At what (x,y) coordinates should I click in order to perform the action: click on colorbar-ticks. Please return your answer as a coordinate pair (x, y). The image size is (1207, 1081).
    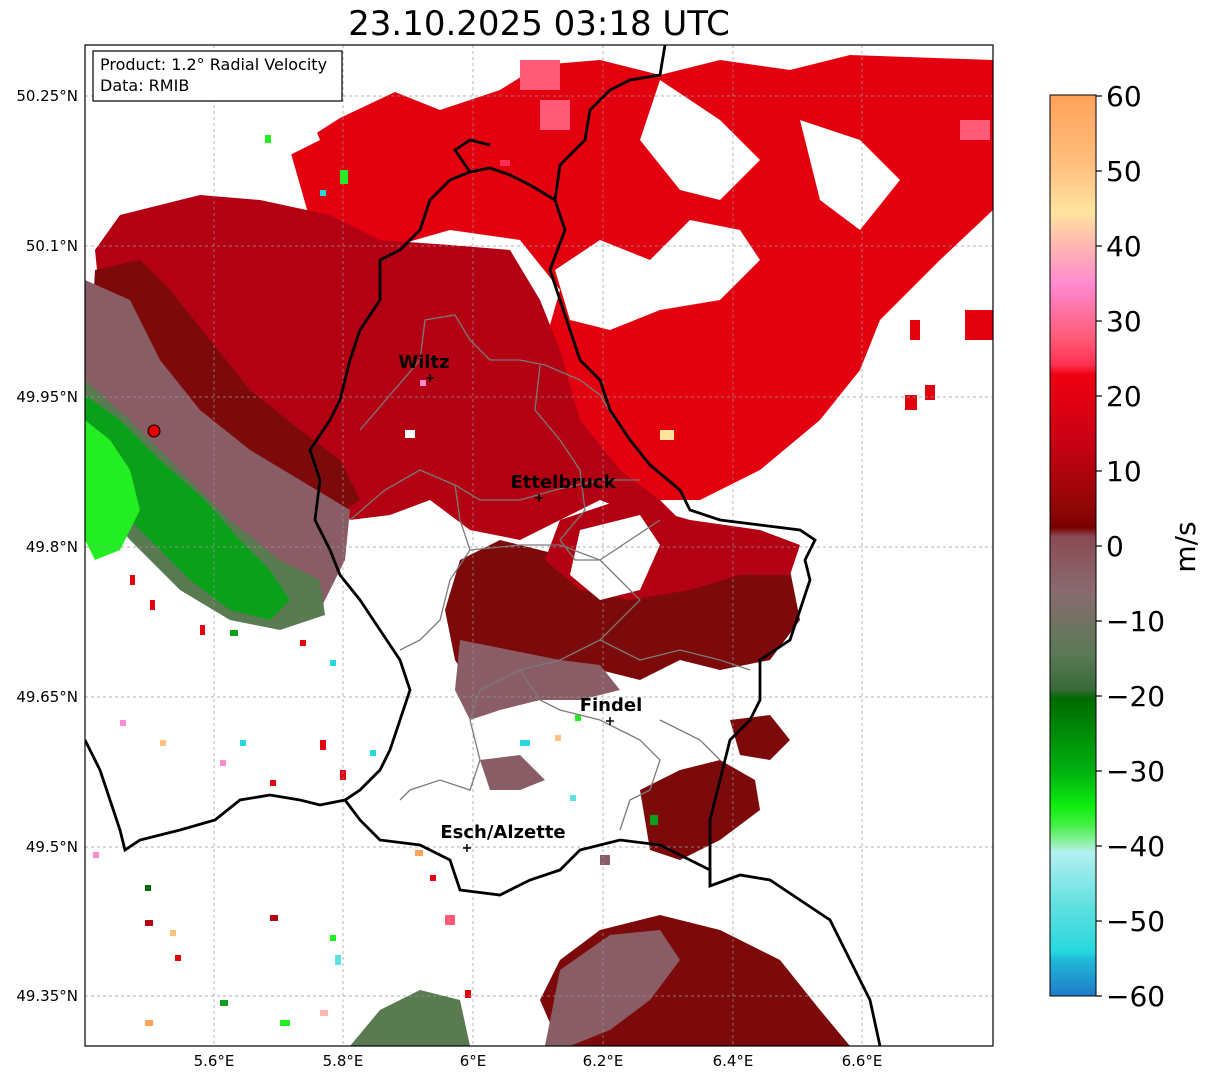
    Looking at the image, I should click on (1099, 546).